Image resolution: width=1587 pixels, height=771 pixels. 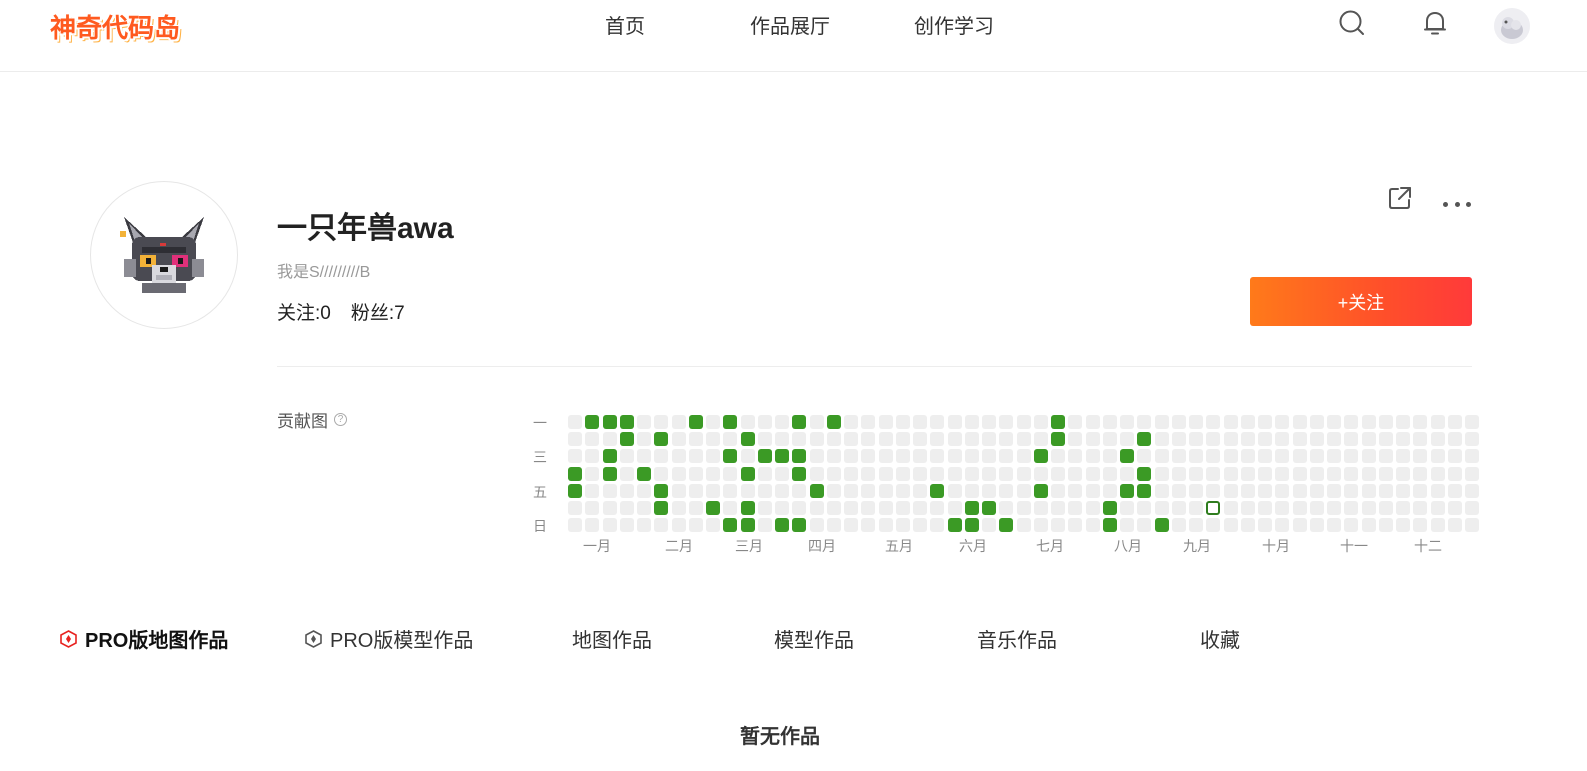 I want to click on site-logo: 神奇代码岛, so click(x=114, y=25).